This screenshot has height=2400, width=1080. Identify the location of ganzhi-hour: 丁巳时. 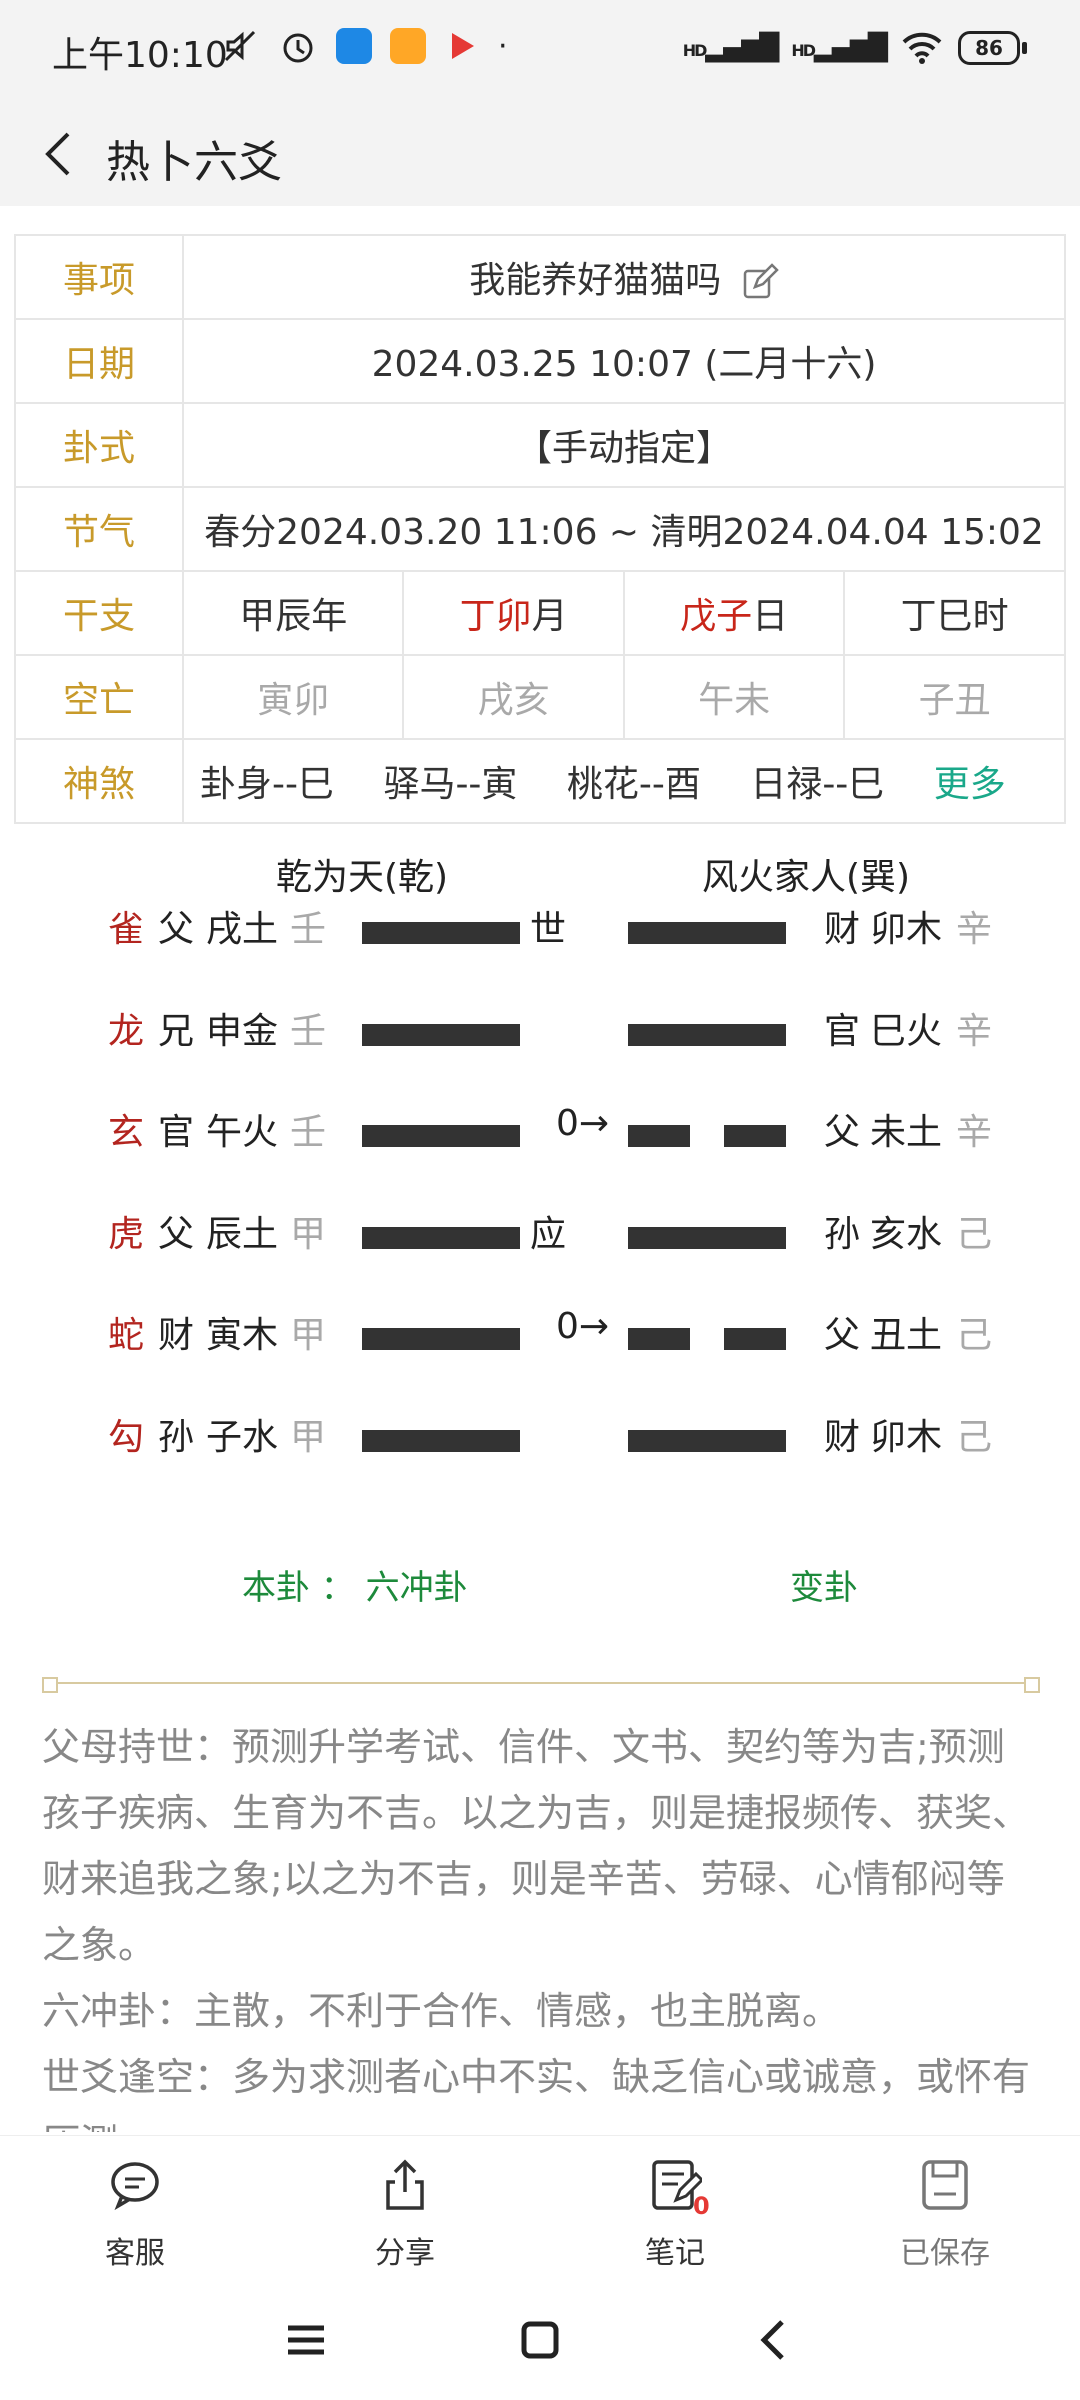
(954, 613).